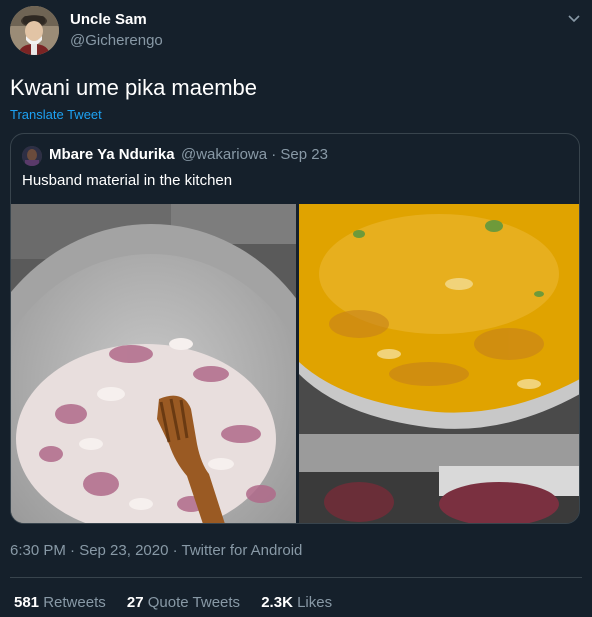 The image size is (592, 617). I want to click on retweets-stat: 581 Retweets, so click(60, 602).